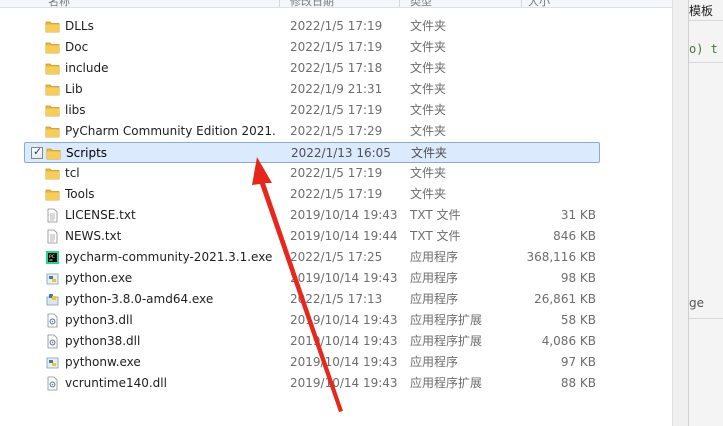 The height and width of the screenshot is (426, 723). Describe the element at coordinates (421, 3) in the screenshot. I see `column-header-type: 类型` at that location.